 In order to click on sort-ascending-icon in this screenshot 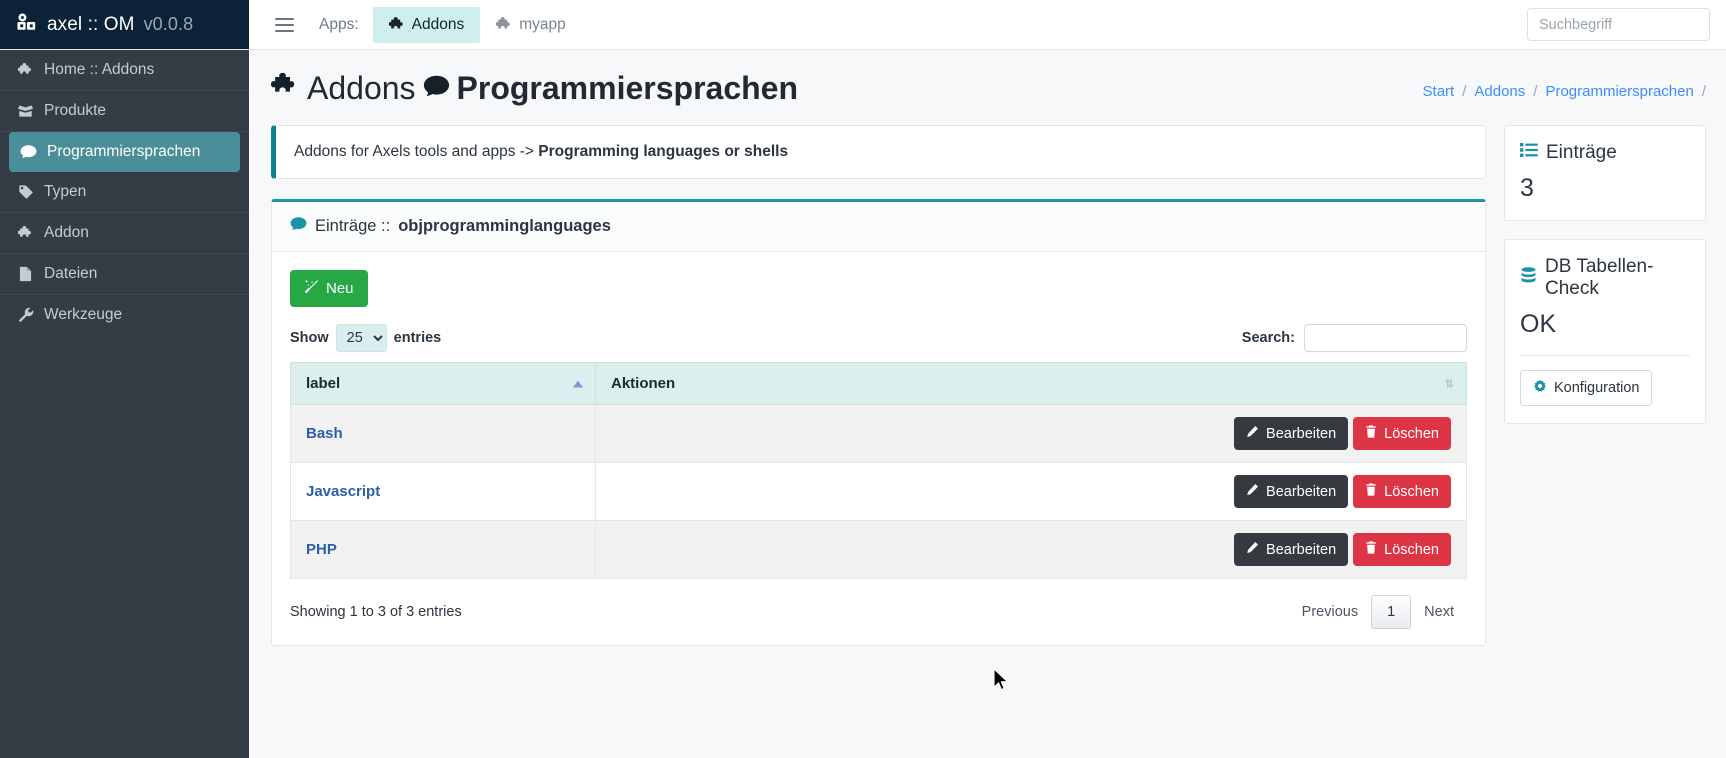, I will do `click(578, 383)`.